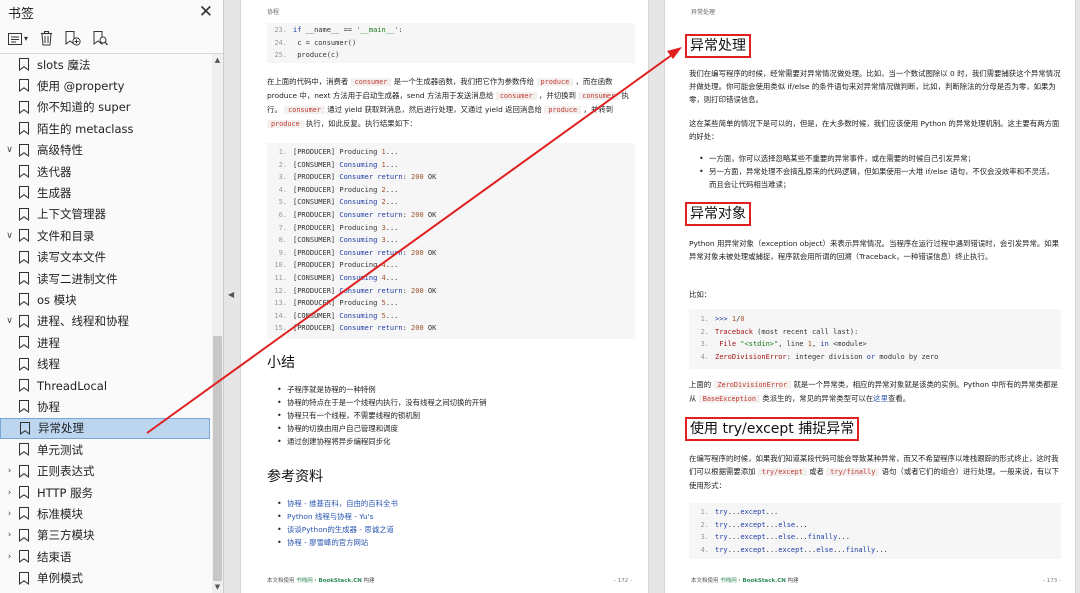 This screenshot has height=593, width=1080. Describe the element at coordinates (105, 171) in the screenshot. I see `bookmark-item: 迭代器` at that location.